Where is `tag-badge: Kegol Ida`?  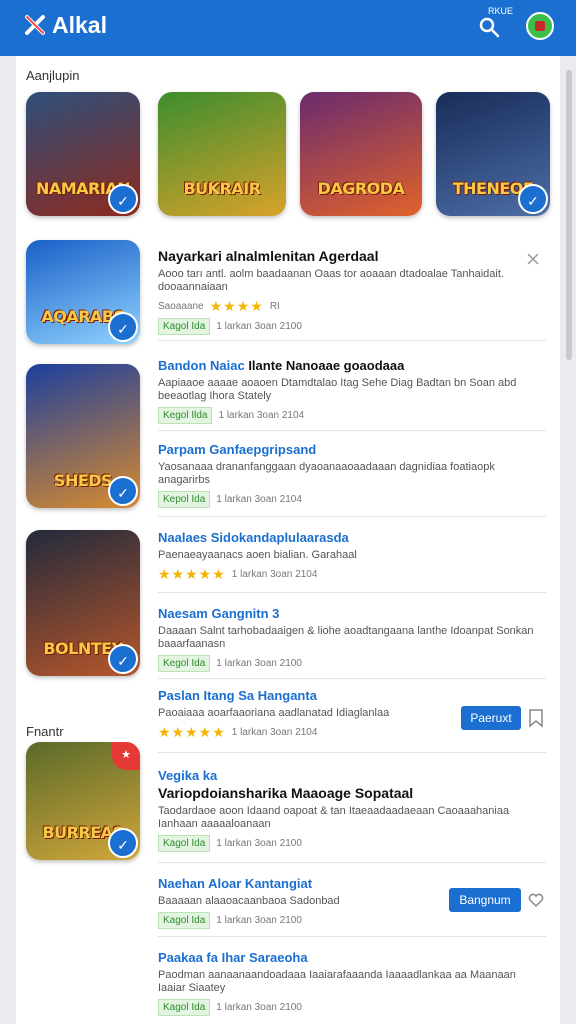
tag-badge: Kegol Ida is located at coordinates (184, 663).